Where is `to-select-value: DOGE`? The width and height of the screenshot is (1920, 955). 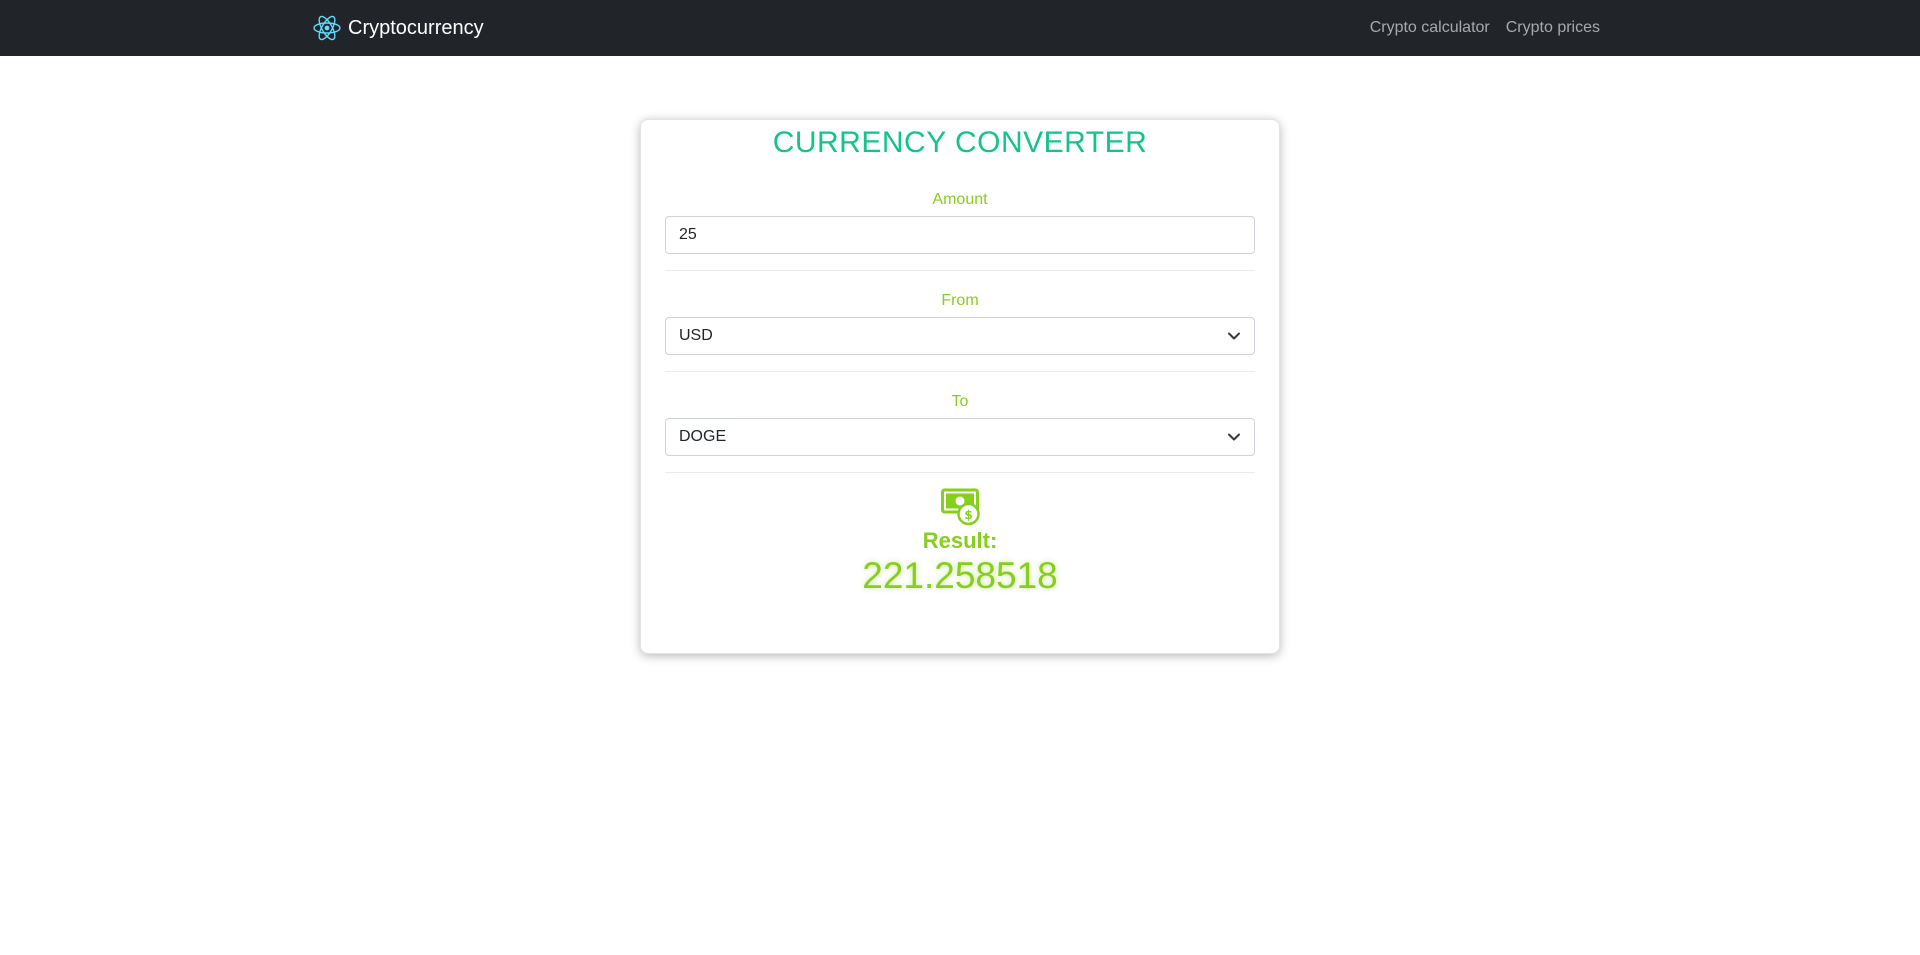 to-select-value: DOGE is located at coordinates (703, 436).